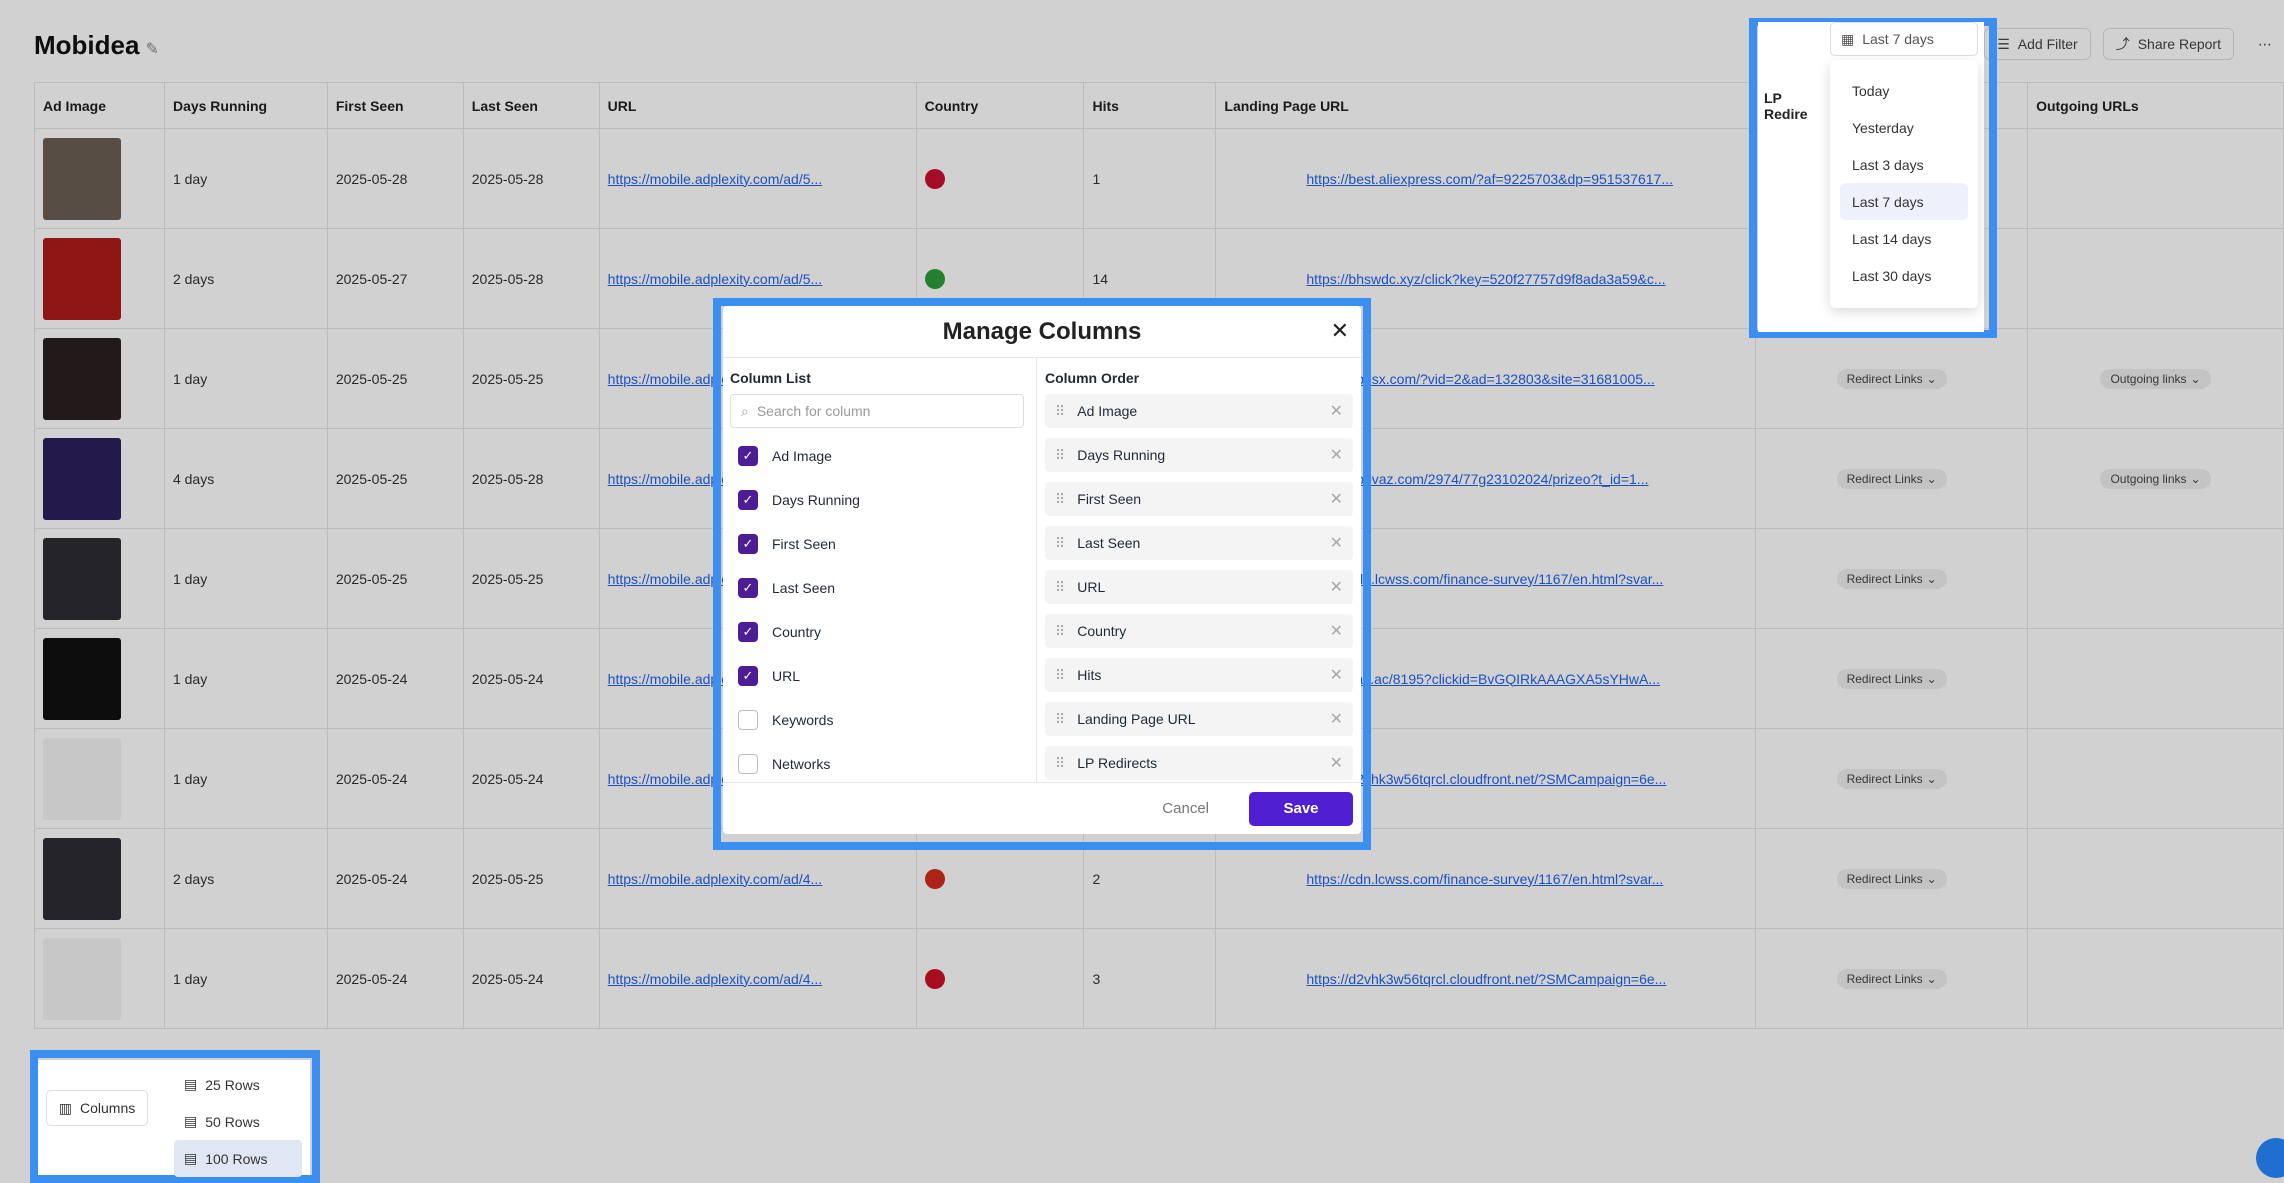  Describe the element at coordinates (1042, 808) in the screenshot. I see `modal-footer: Cancel Save` at that location.